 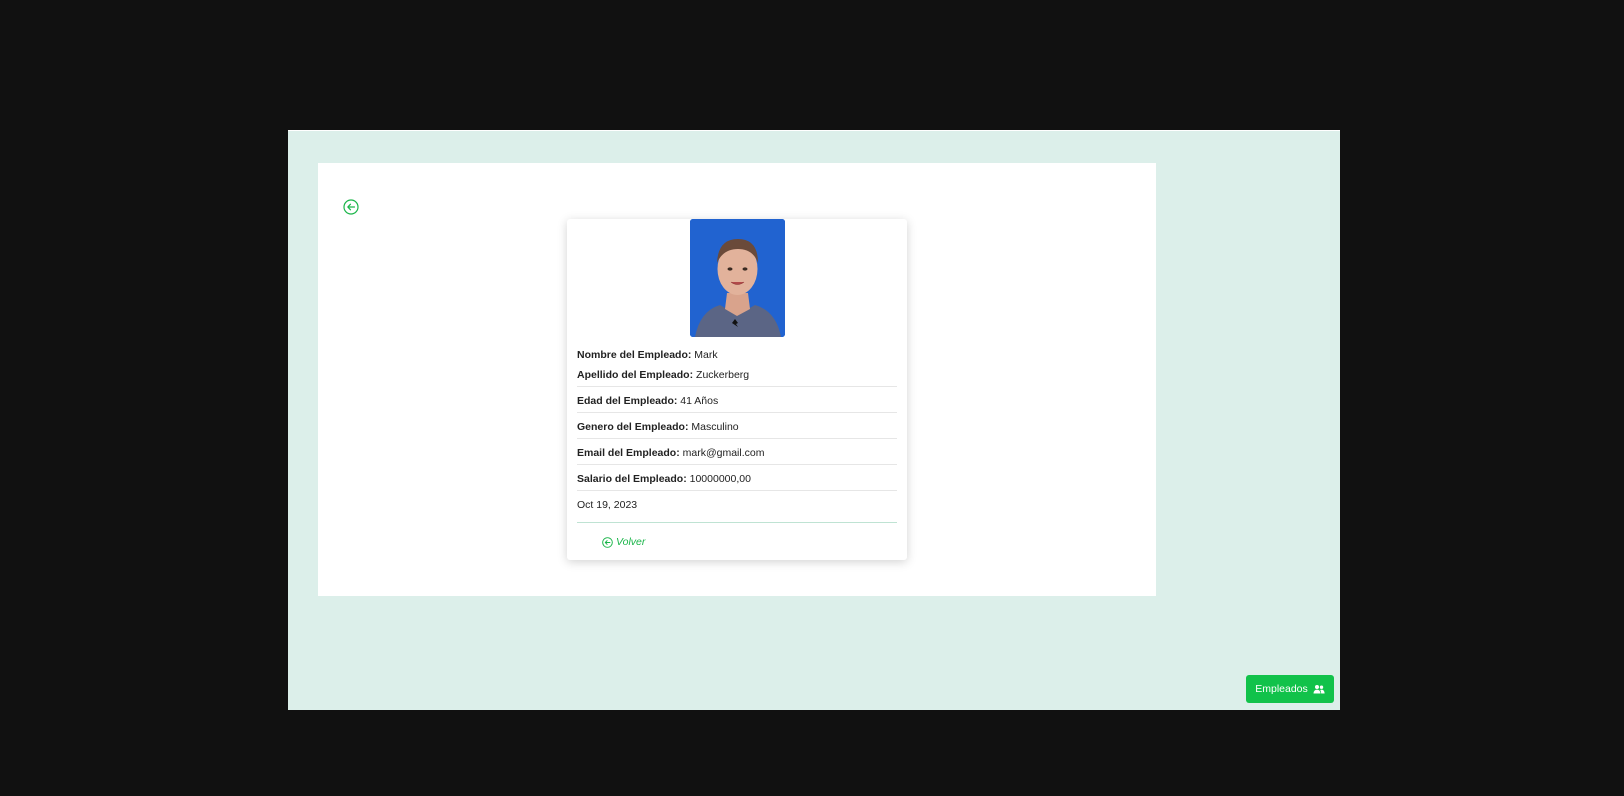 What do you see at coordinates (706, 355) in the screenshot?
I see `field-value: Mark` at bounding box center [706, 355].